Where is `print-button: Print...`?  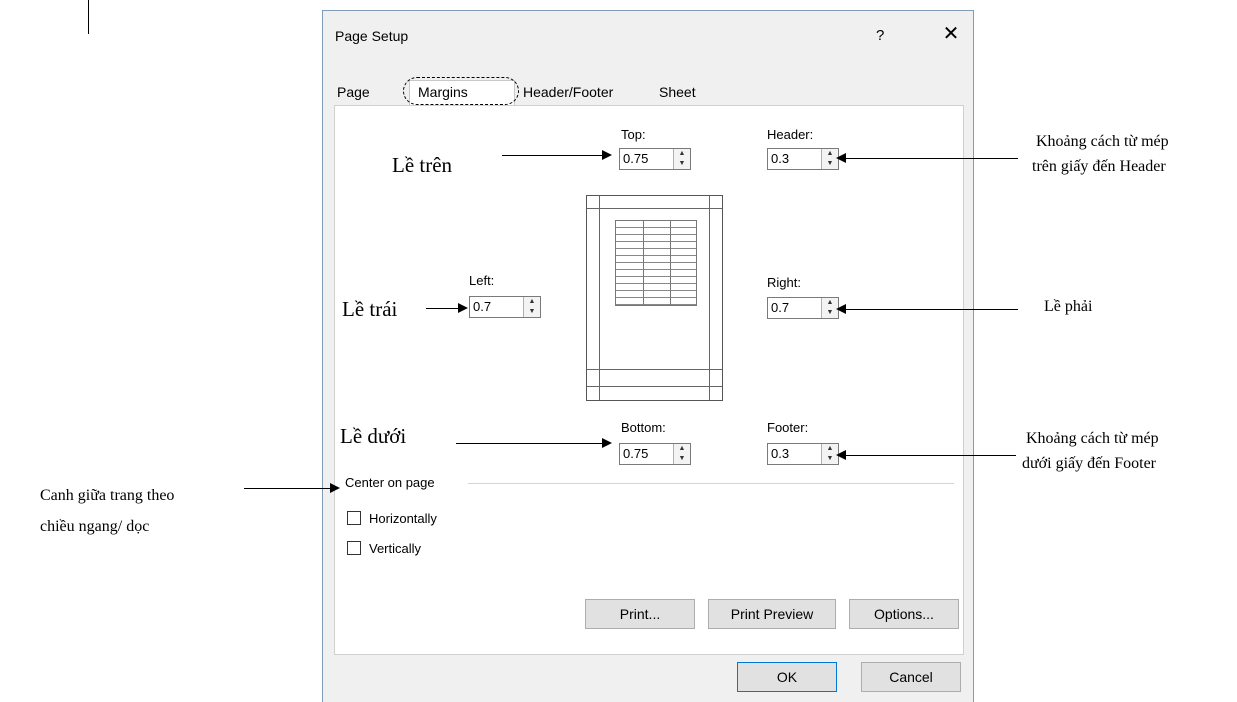
print-button: Print... is located at coordinates (640, 614).